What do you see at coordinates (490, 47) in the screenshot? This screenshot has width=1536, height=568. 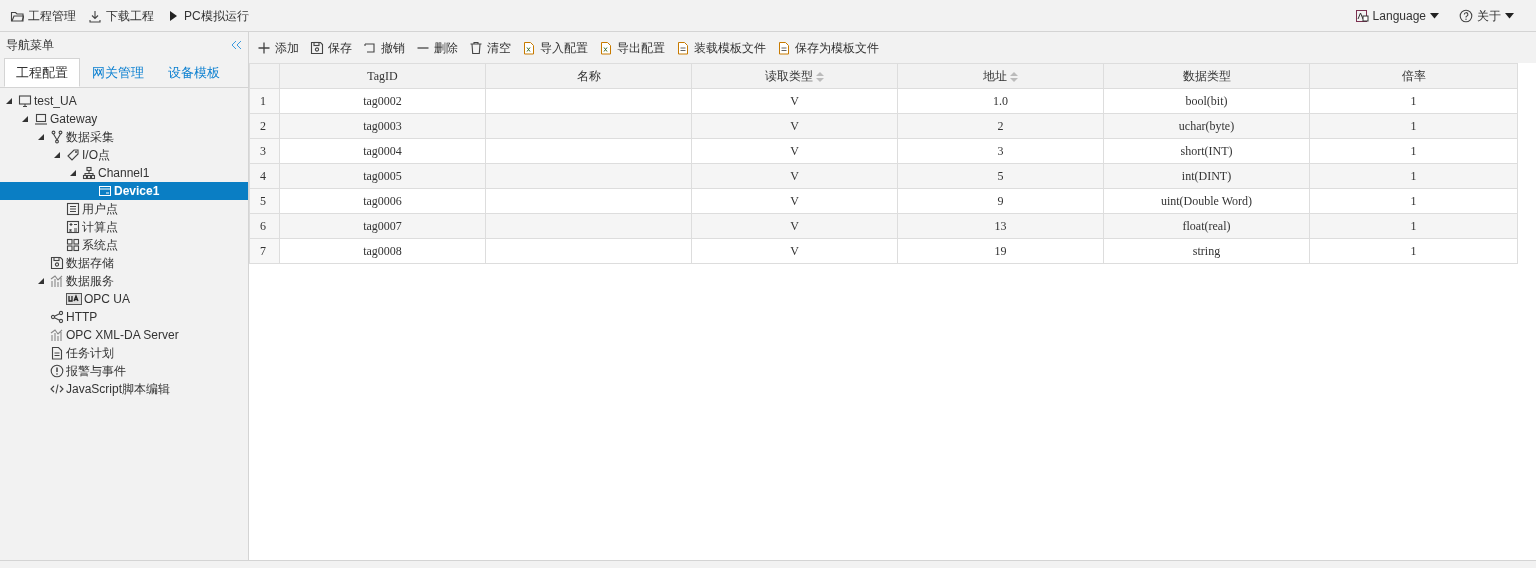 I see `toolbar-button: 清空` at bounding box center [490, 47].